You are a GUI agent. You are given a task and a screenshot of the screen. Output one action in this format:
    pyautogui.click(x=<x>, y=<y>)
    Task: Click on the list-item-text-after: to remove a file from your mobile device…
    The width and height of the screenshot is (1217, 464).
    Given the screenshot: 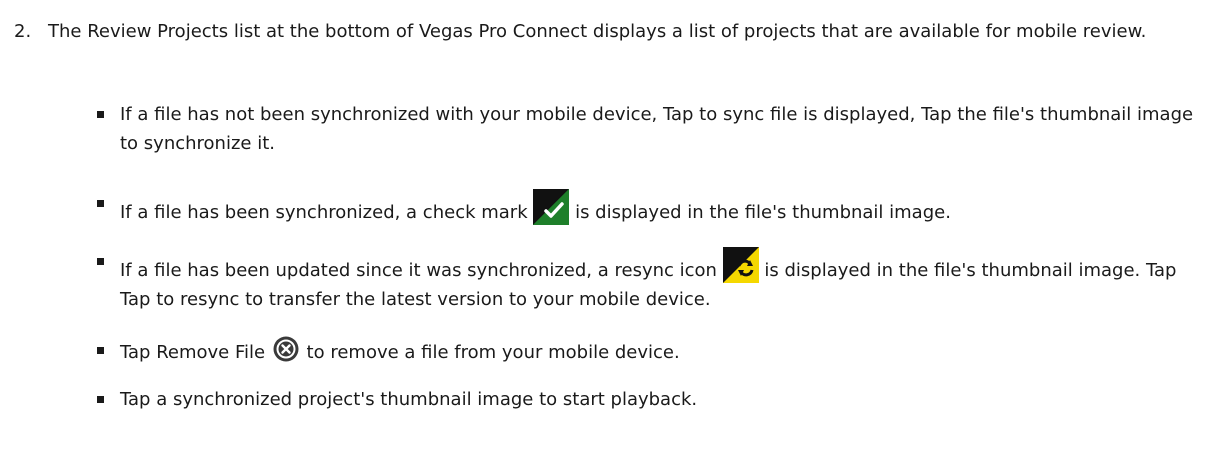 What is the action you would take?
    pyautogui.click(x=490, y=352)
    